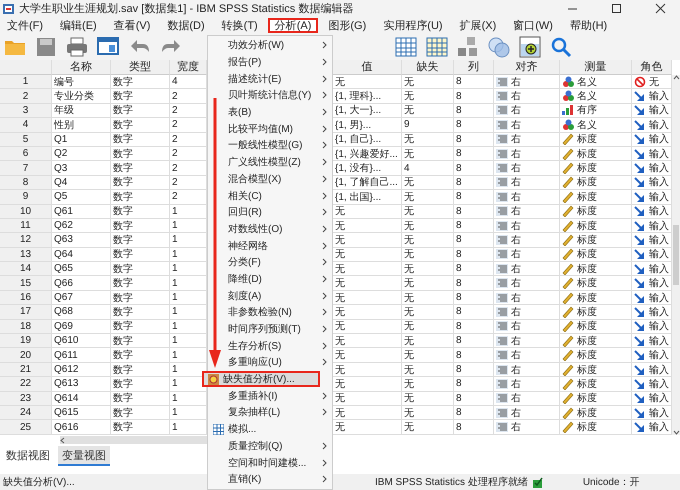 The height and width of the screenshot is (490, 680). What do you see at coordinates (596, 67) in the screenshot?
I see `column-header: 测量` at bounding box center [596, 67].